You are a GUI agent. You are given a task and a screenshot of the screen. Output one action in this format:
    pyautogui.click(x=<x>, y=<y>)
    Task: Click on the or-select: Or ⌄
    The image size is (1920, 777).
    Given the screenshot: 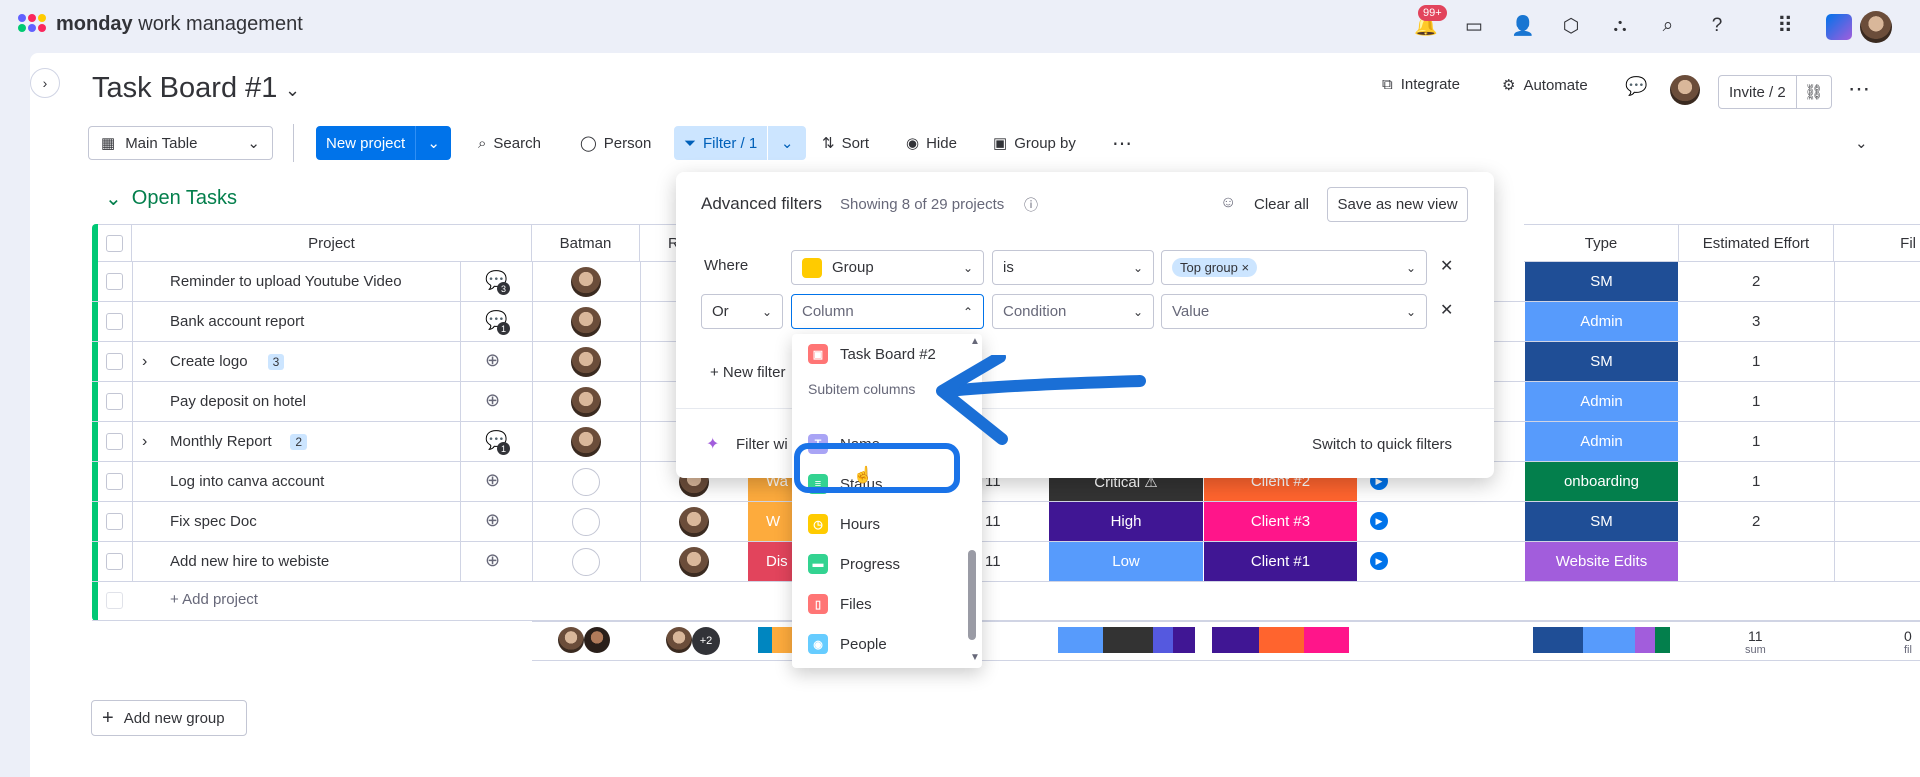 What is the action you would take?
    pyautogui.click(x=742, y=311)
    